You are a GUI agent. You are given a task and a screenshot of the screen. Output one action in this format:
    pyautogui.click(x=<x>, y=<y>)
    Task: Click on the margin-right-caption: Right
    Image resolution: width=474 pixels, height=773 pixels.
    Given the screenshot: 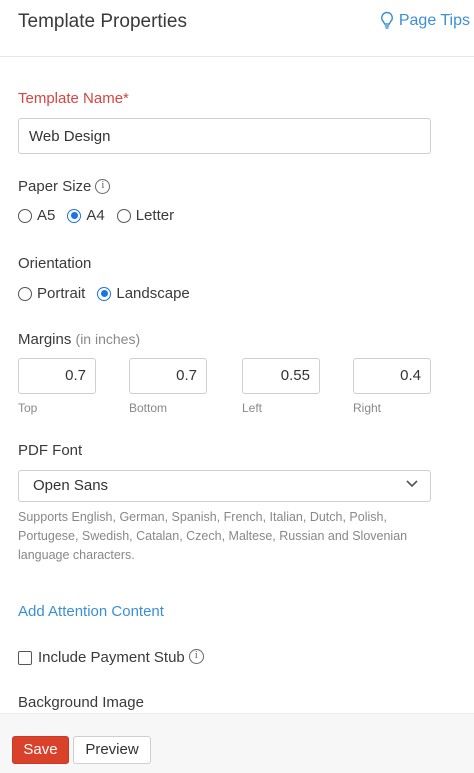 What is the action you would take?
    pyautogui.click(x=367, y=408)
    